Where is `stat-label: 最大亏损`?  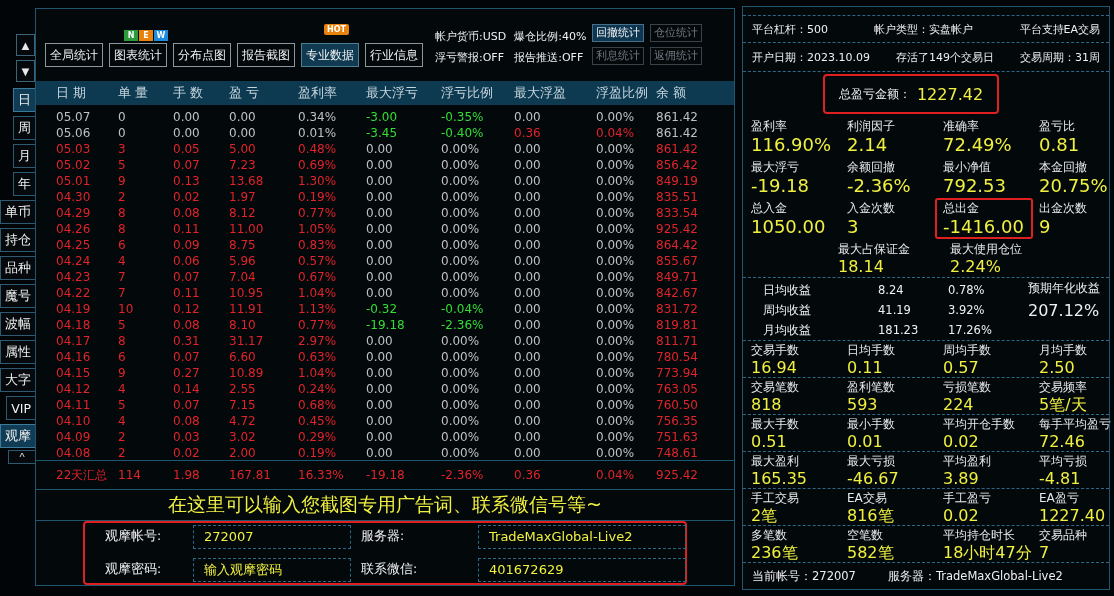
stat-label: 最大亏损 is located at coordinates (871, 462).